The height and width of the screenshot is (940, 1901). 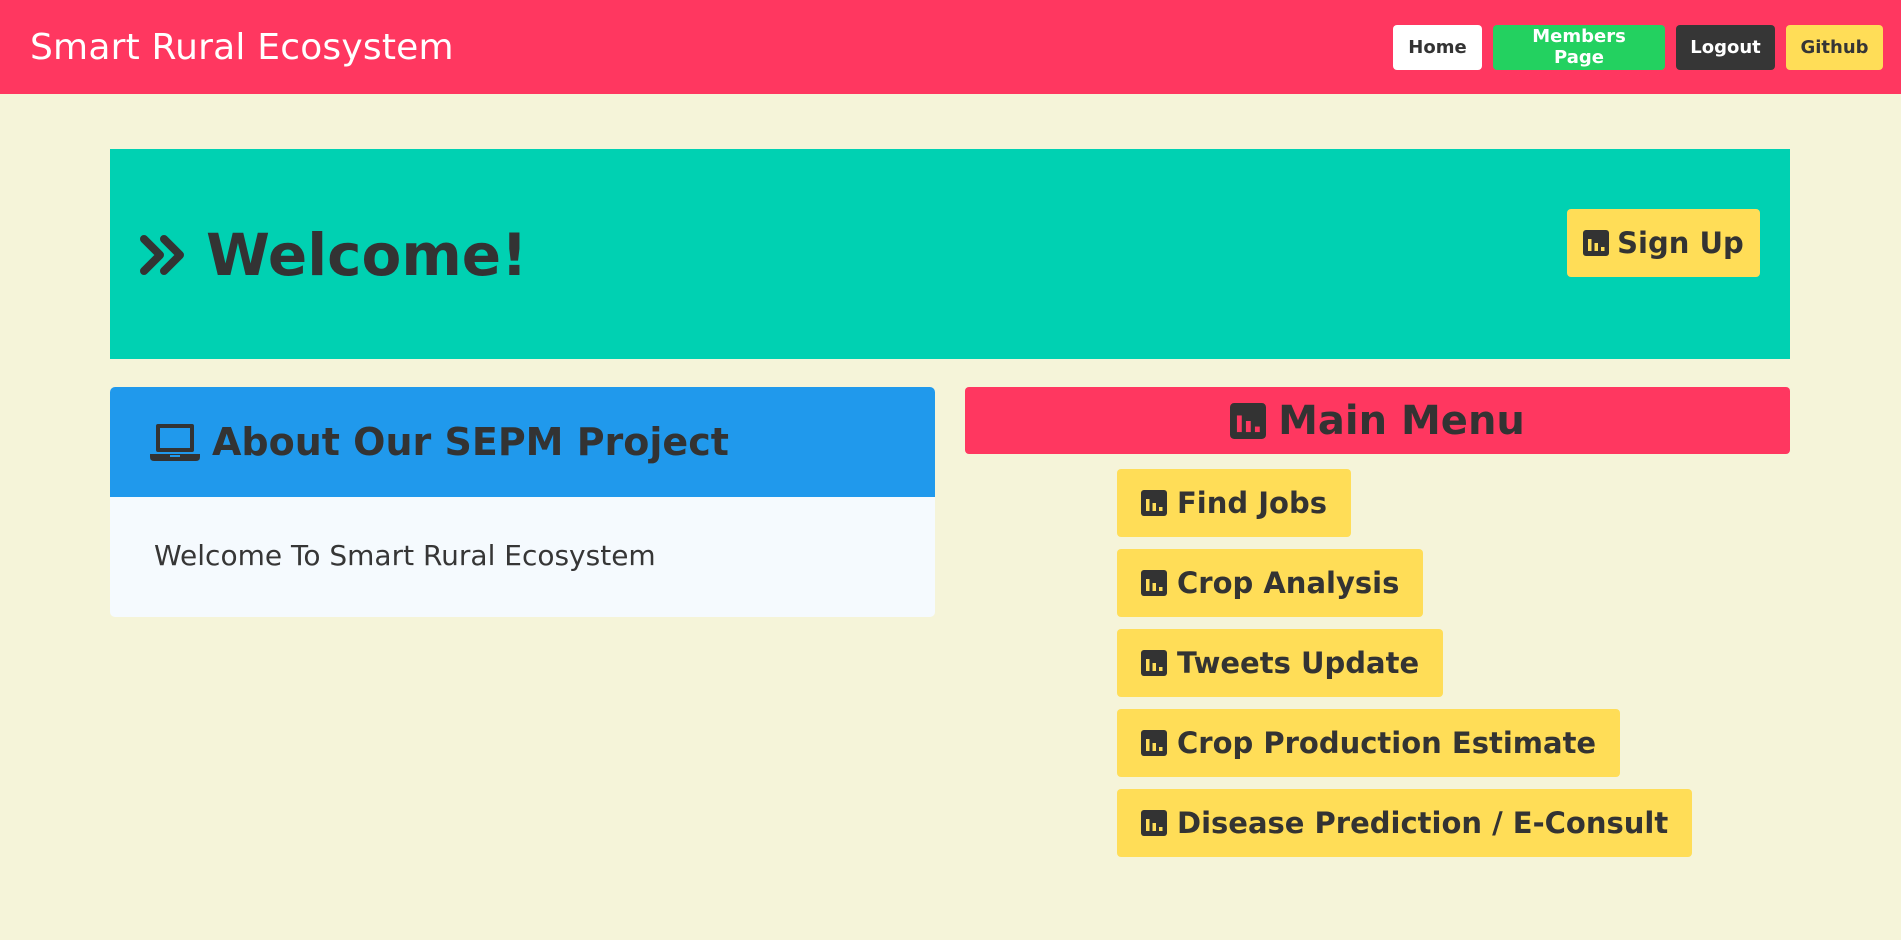 I want to click on members-page-button: Members Page, so click(x=1579, y=47).